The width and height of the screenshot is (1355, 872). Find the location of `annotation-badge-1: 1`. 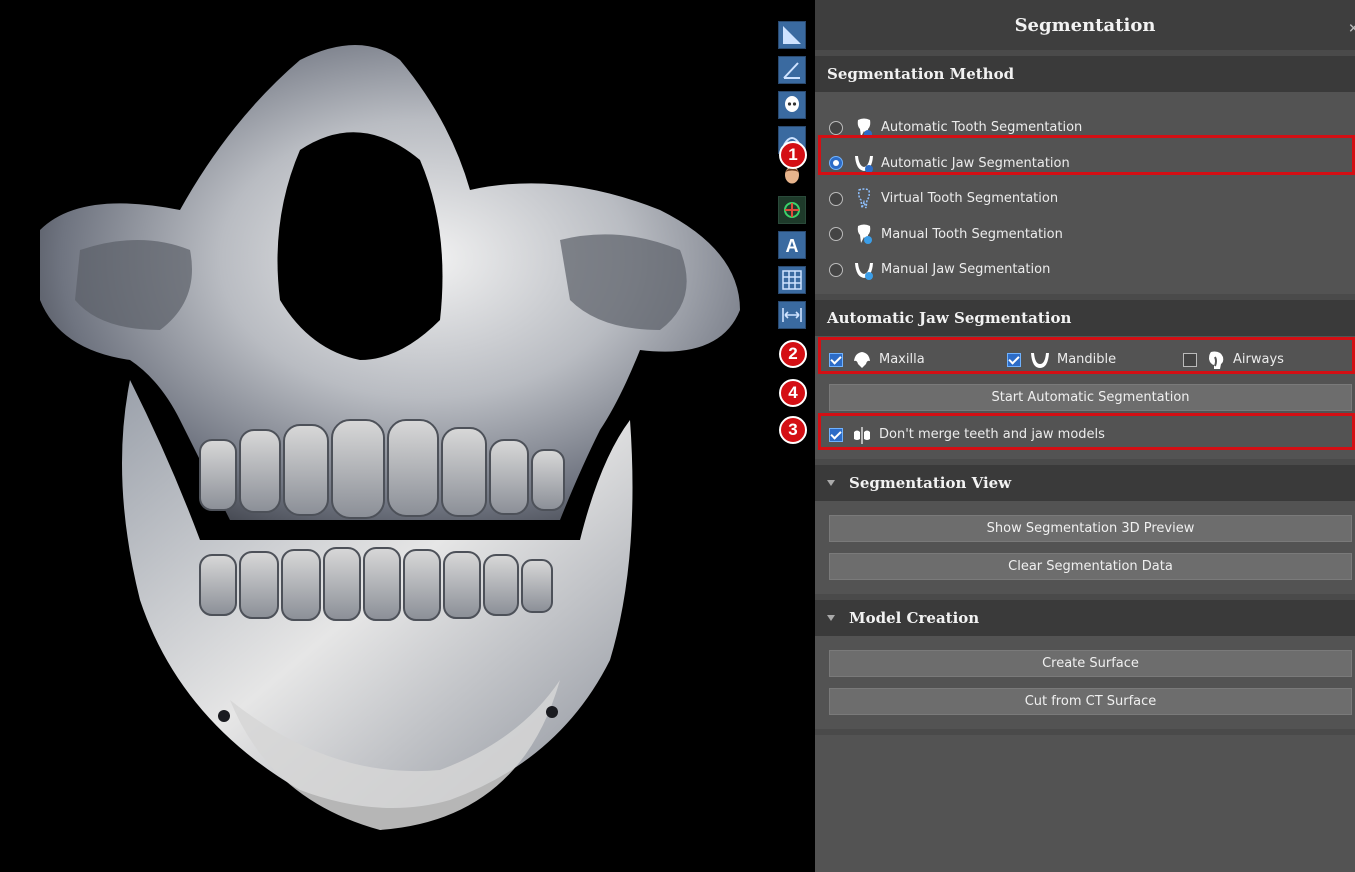

annotation-badge-1: 1 is located at coordinates (793, 155).